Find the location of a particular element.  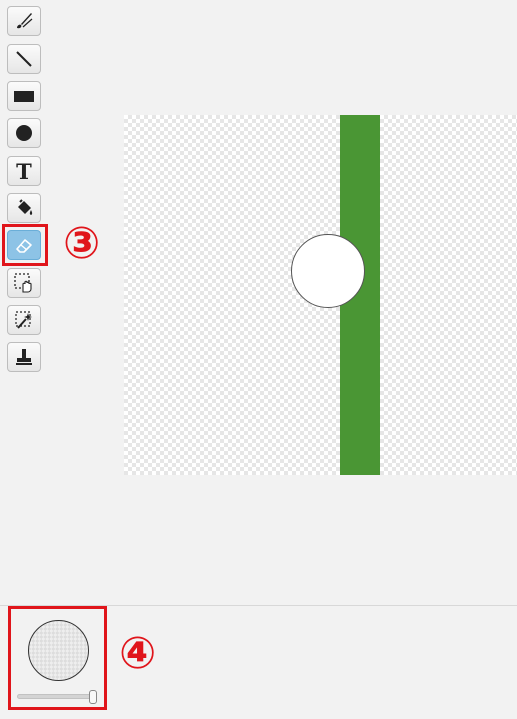

stamp-tool-button is located at coordinates (24, 357).